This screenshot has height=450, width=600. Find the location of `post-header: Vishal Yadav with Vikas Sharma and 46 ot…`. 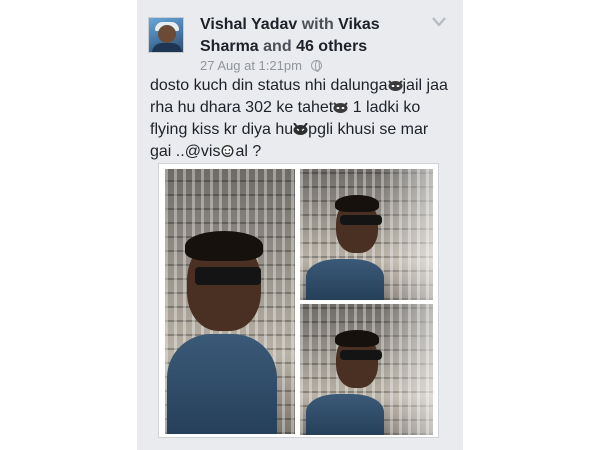

post-header: Vishal Yadav with Vikas Sharma and 46 ot… is located at coordinates (320, 36).